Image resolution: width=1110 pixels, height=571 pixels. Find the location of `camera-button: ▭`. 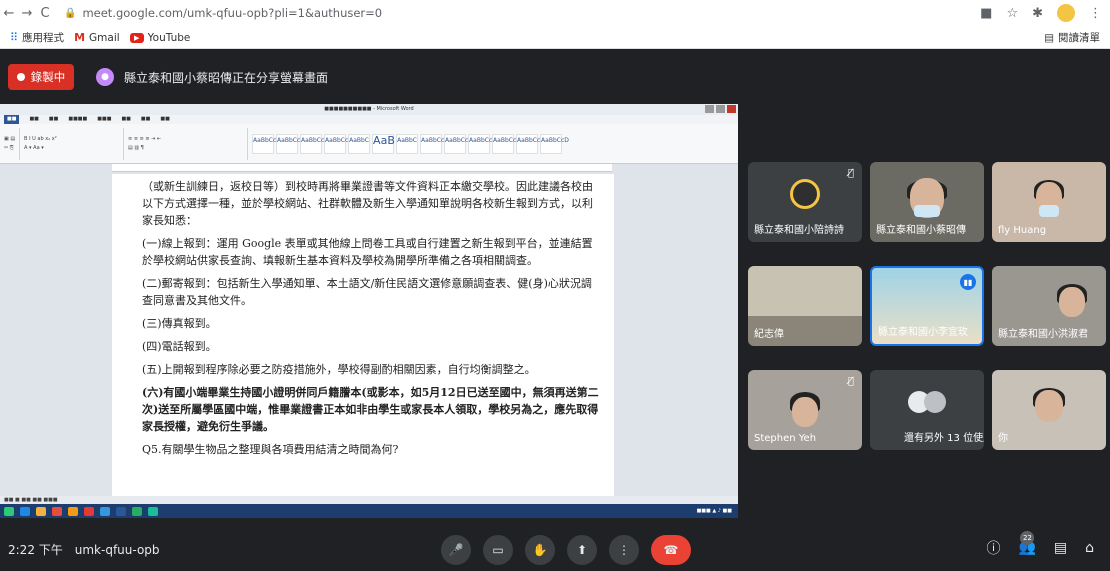

camera-button: ▭ is located at coordinates (498, 550).